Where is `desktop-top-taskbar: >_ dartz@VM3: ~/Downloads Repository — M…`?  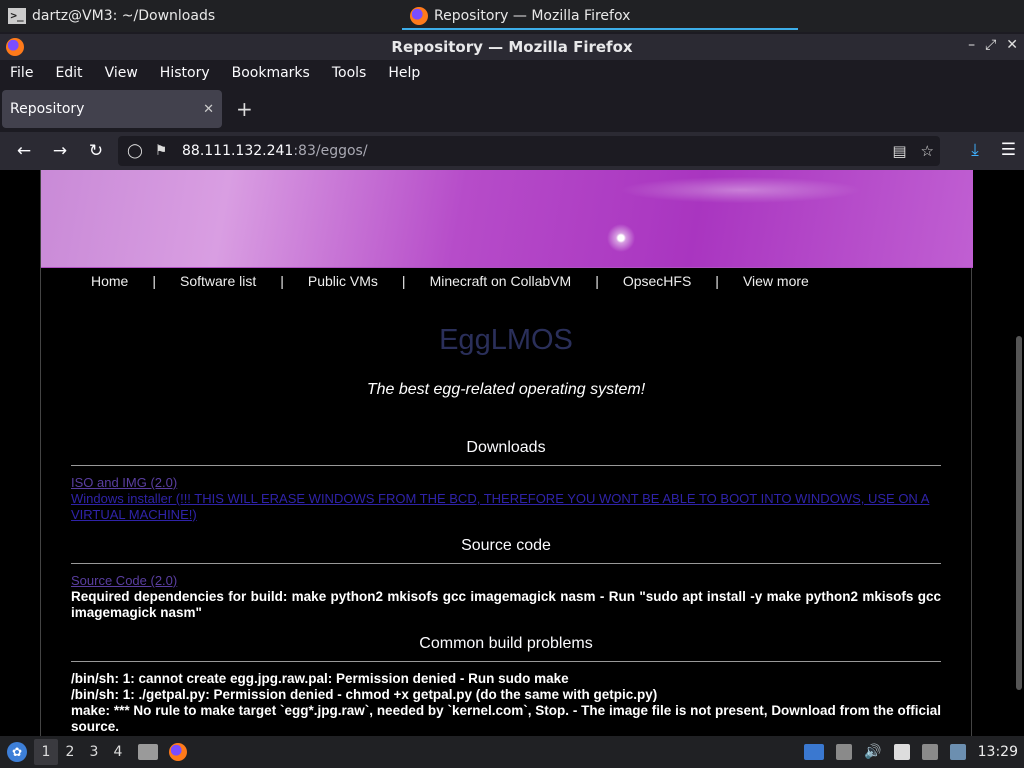 desktop-top-taskbar: >_ dartz@VM3: ~/Downloads Repository — M… is located at coordinates (512, 16).